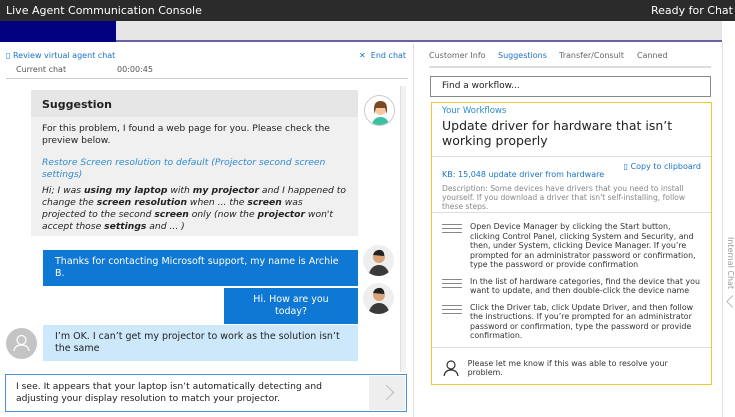 Image resolution: width=735 pixels, height=417 pixels. What do you see at coordinates (652, 55) in the screenshot?
I see `tab-canned: Canned` at bounding box center [652, 55].